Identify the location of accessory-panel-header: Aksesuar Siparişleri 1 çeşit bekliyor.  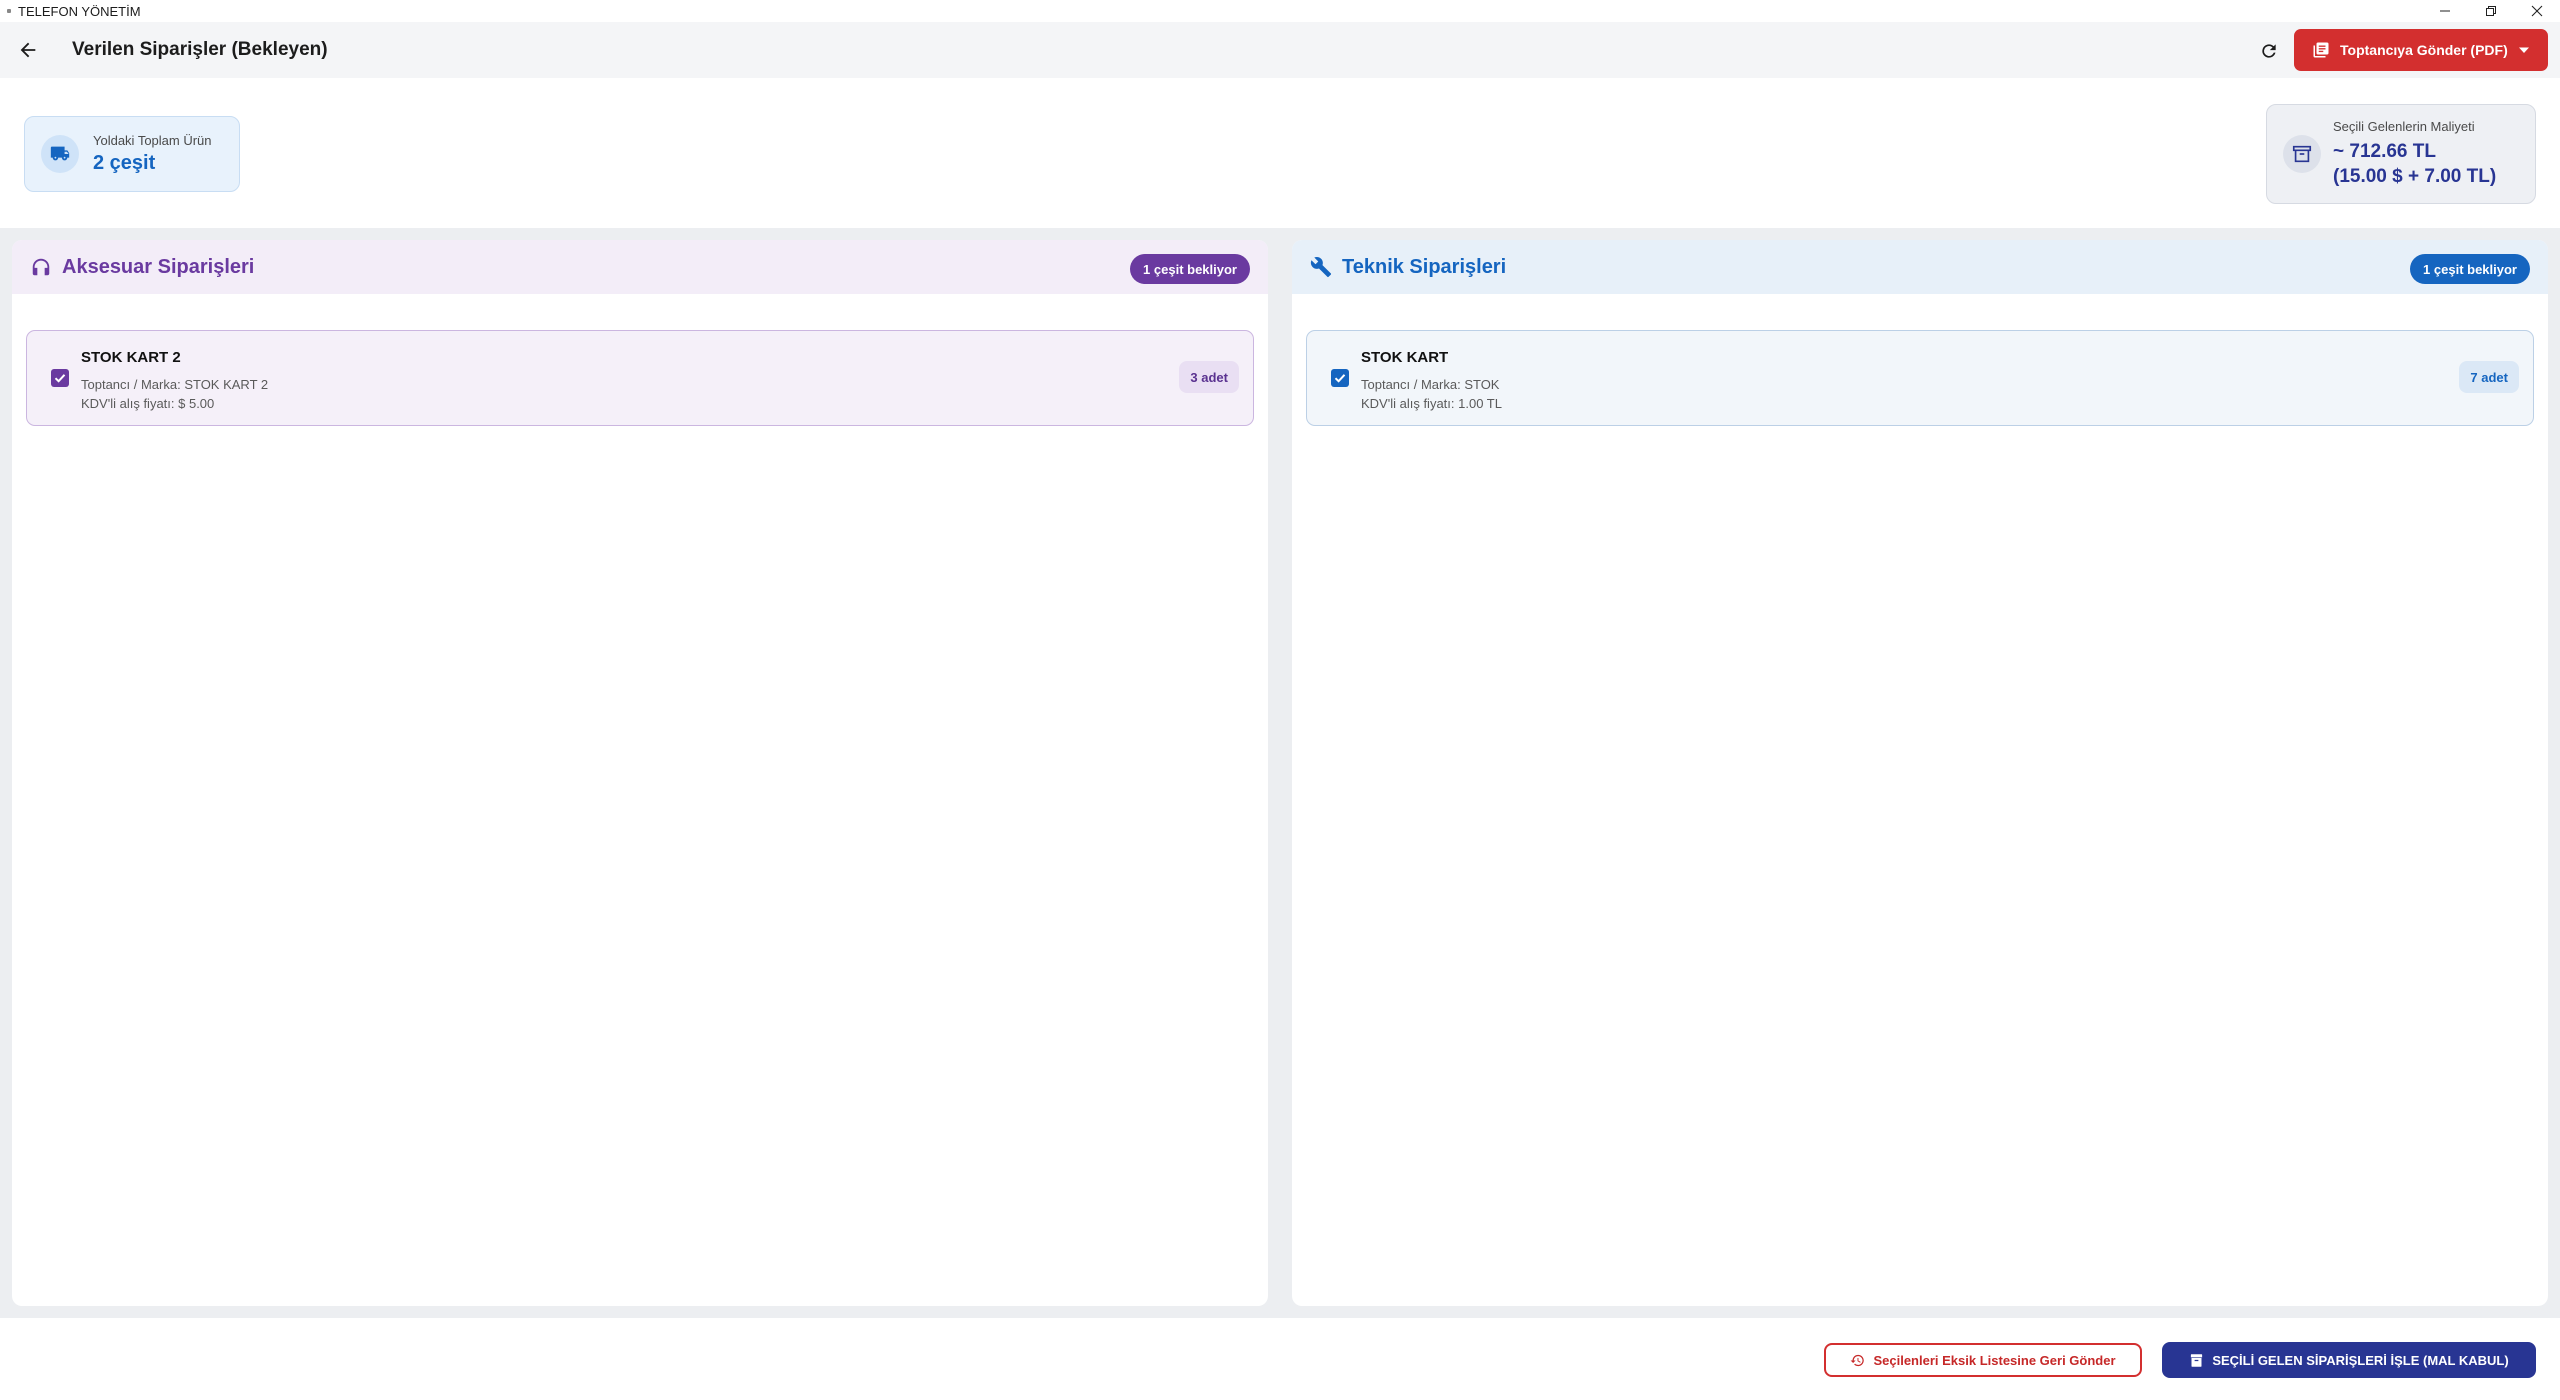
(640, 267).